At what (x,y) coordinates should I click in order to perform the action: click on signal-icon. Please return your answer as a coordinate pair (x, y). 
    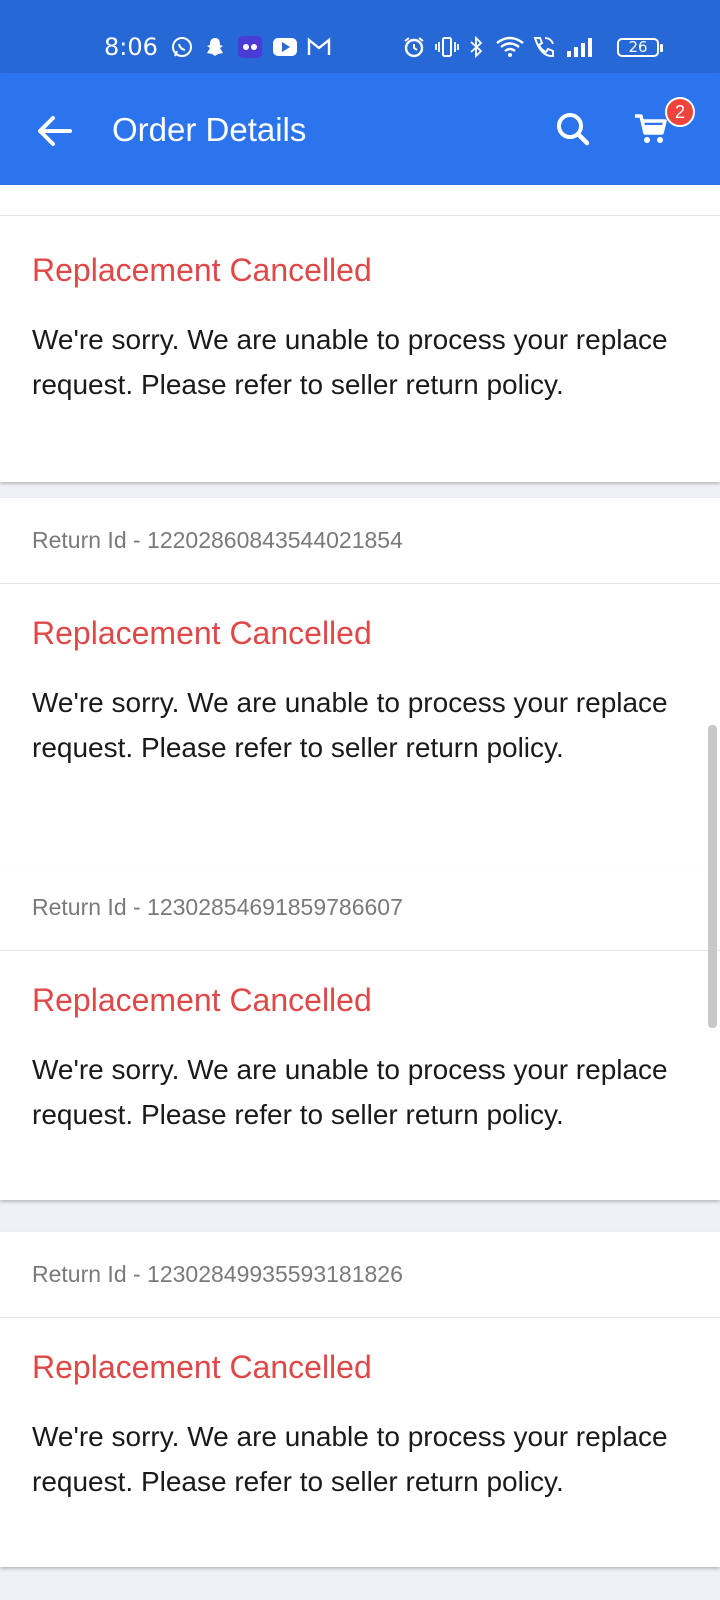
    Looking at the image, I should click on (580, 47).